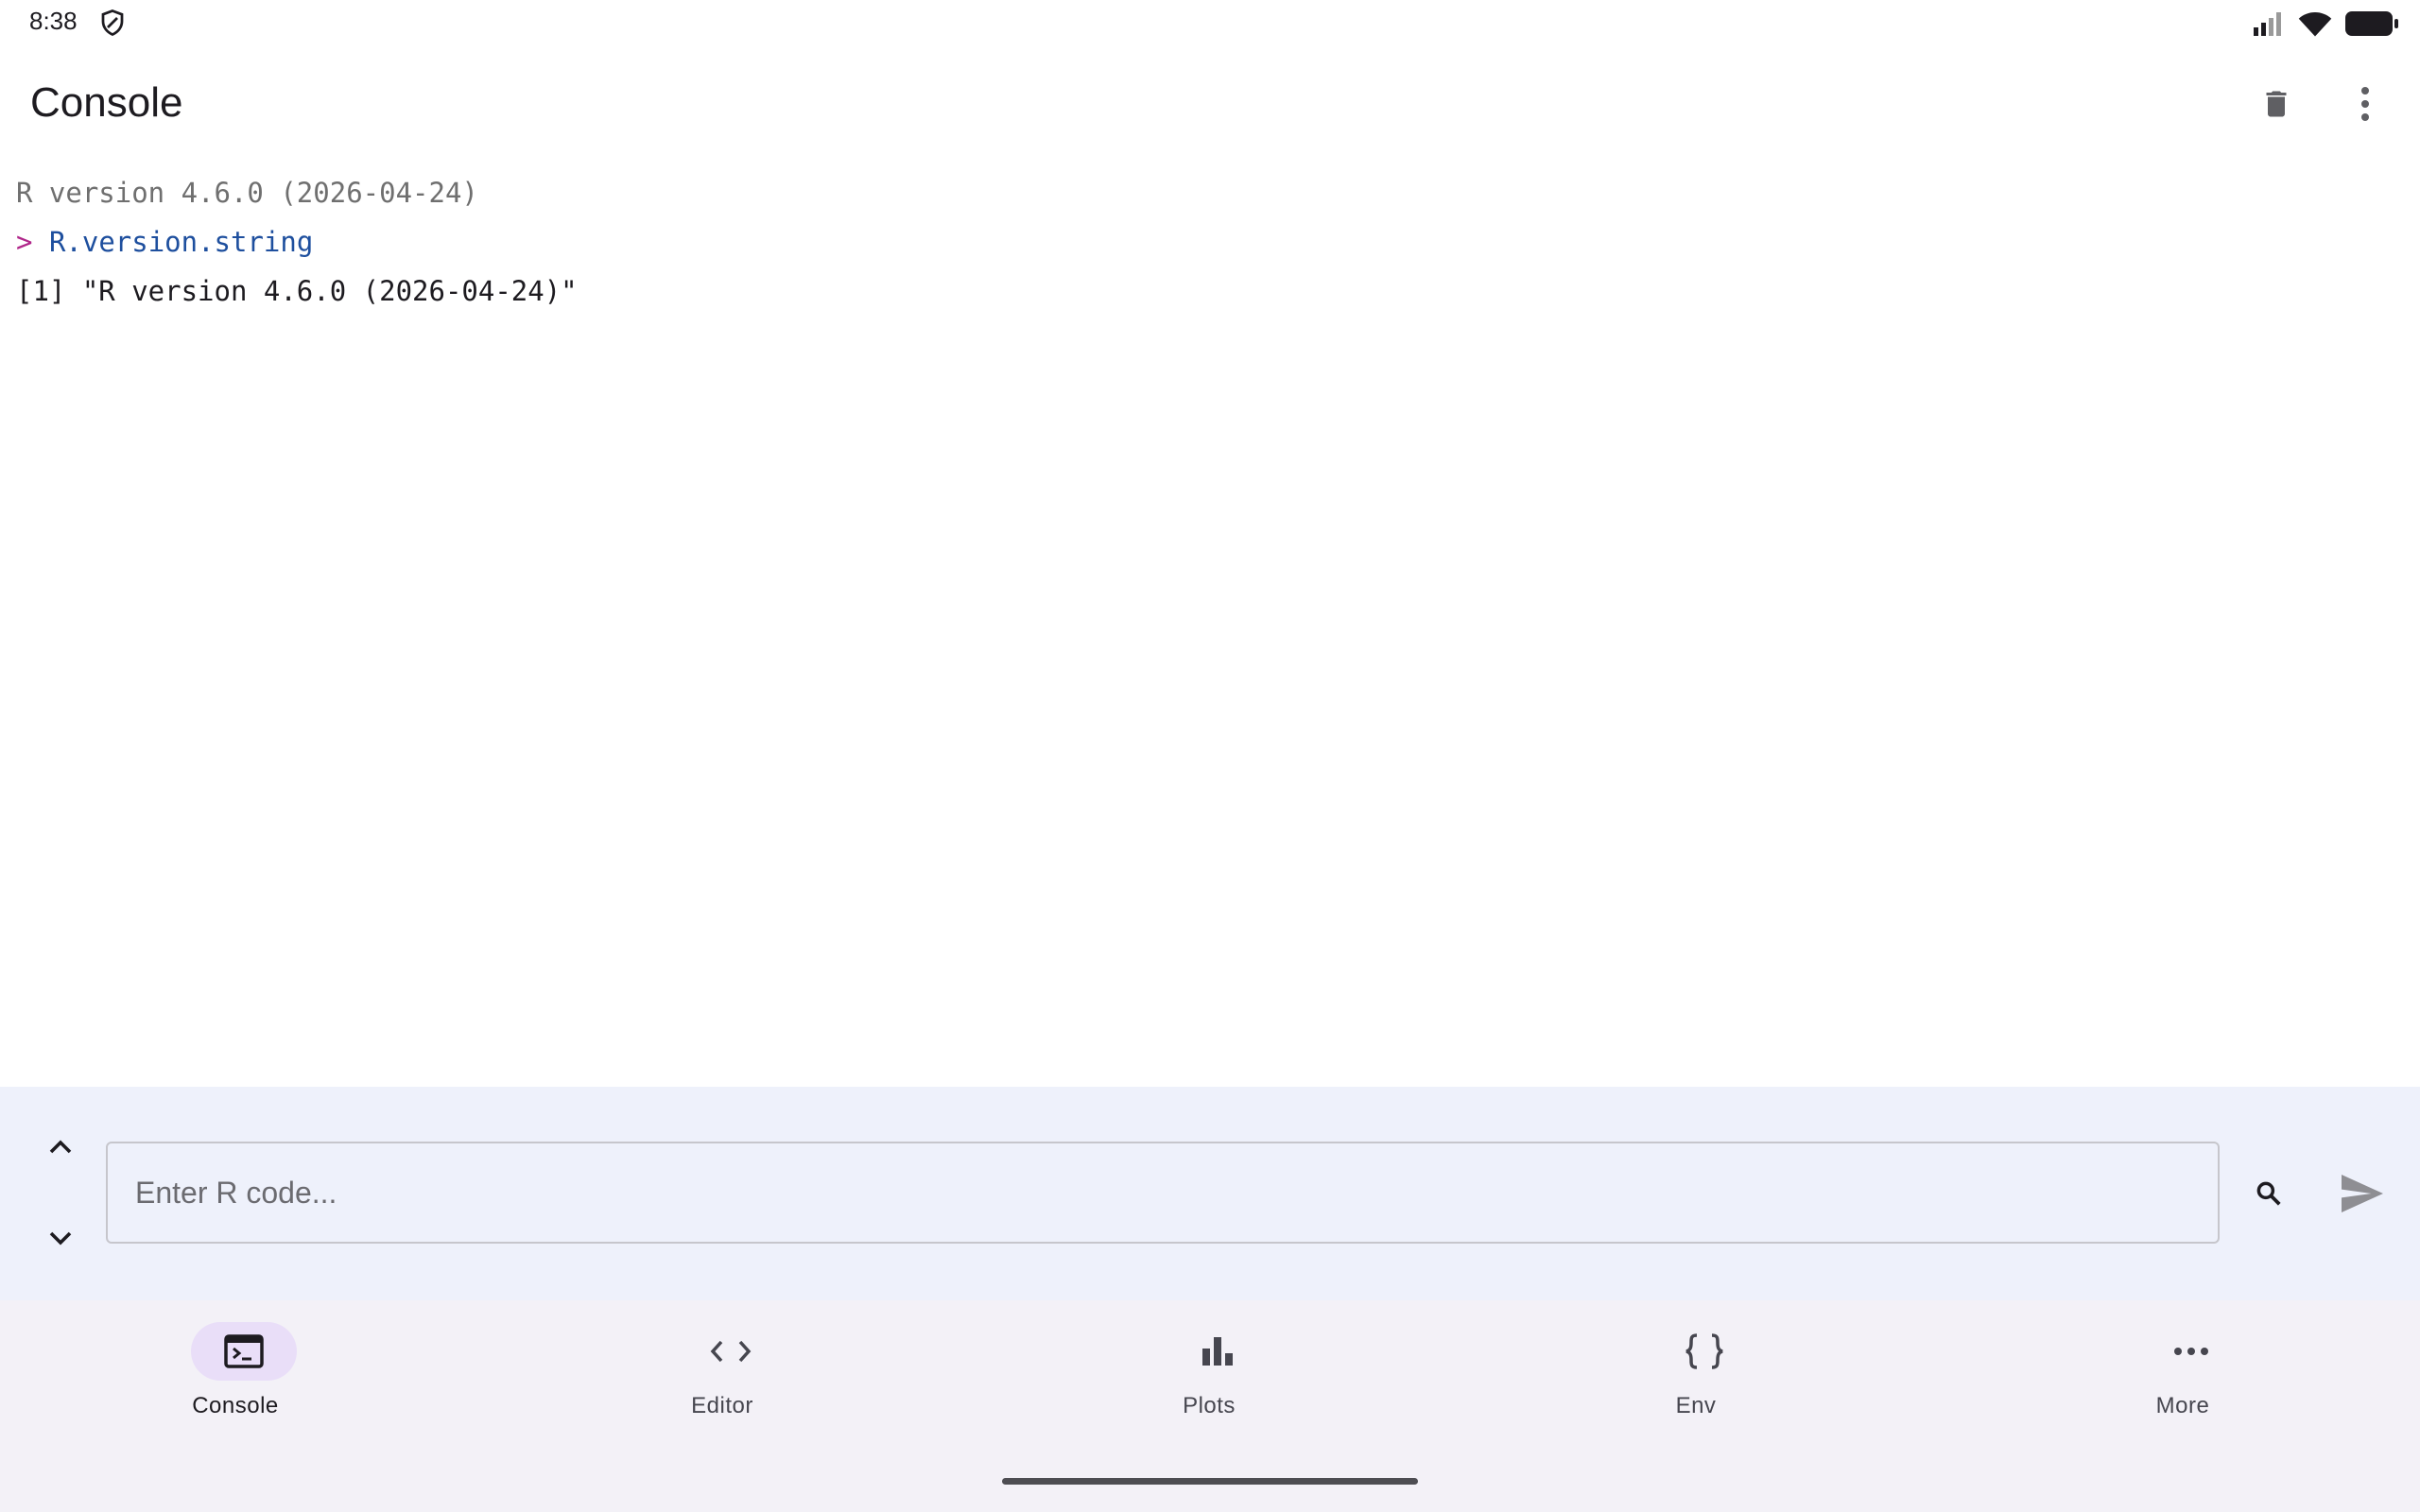 This screenshot has width=2420, height=1512. I want to click on console-command: R.version.string, so click(181, 242).